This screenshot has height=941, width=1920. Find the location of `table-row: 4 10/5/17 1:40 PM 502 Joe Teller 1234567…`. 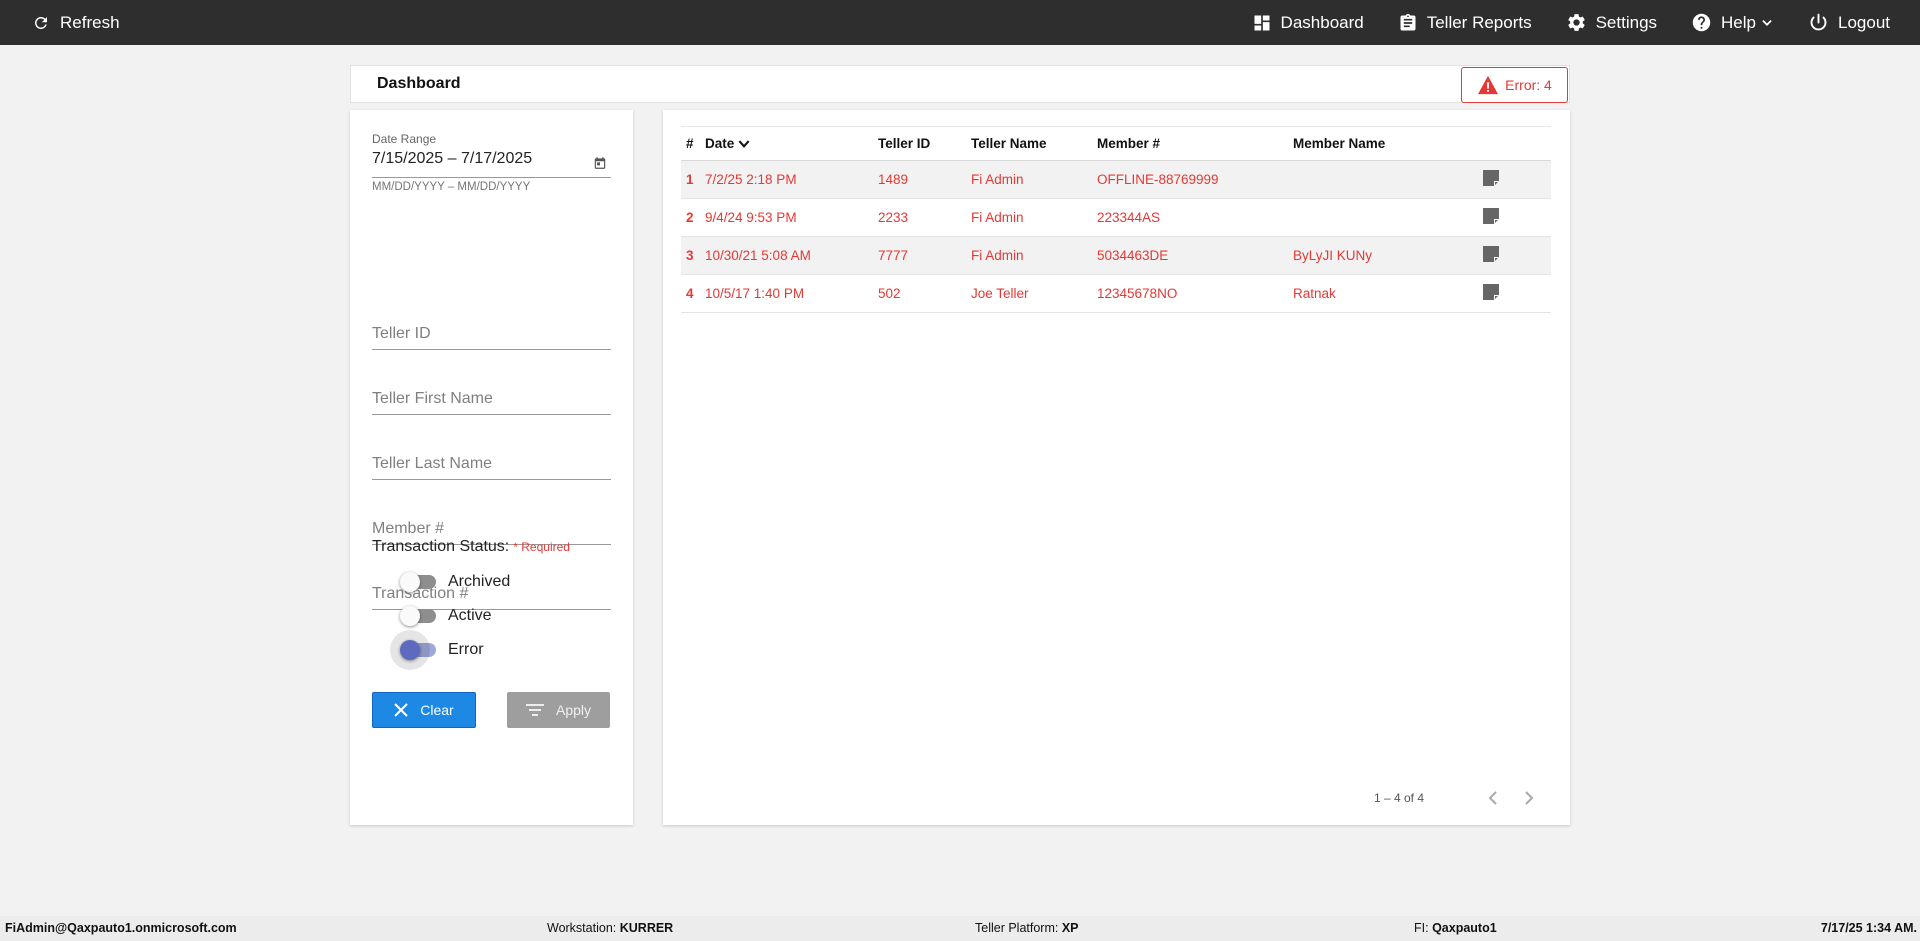

table-row: 4 10/5/17 1:40 PM 502 Joe Teller 1234567… is located at coordinates (1116, 293).